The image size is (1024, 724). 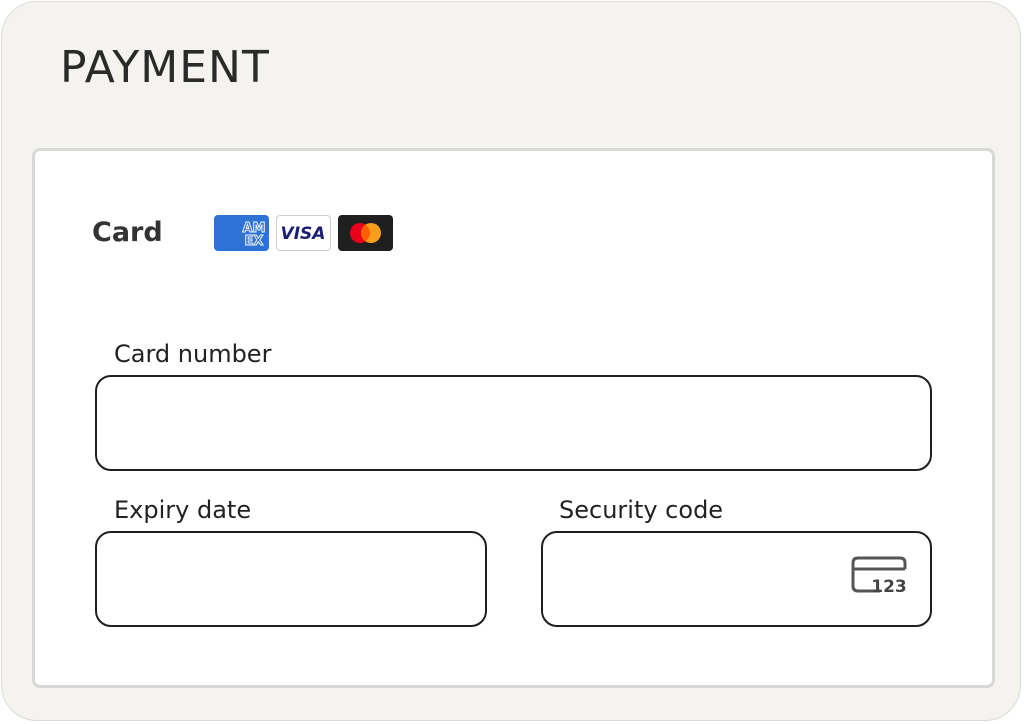 What do you see at coordinates (241, 233) in the screenshot?
I see `amex-logo: AM EX` at bounding box center [241, 233].